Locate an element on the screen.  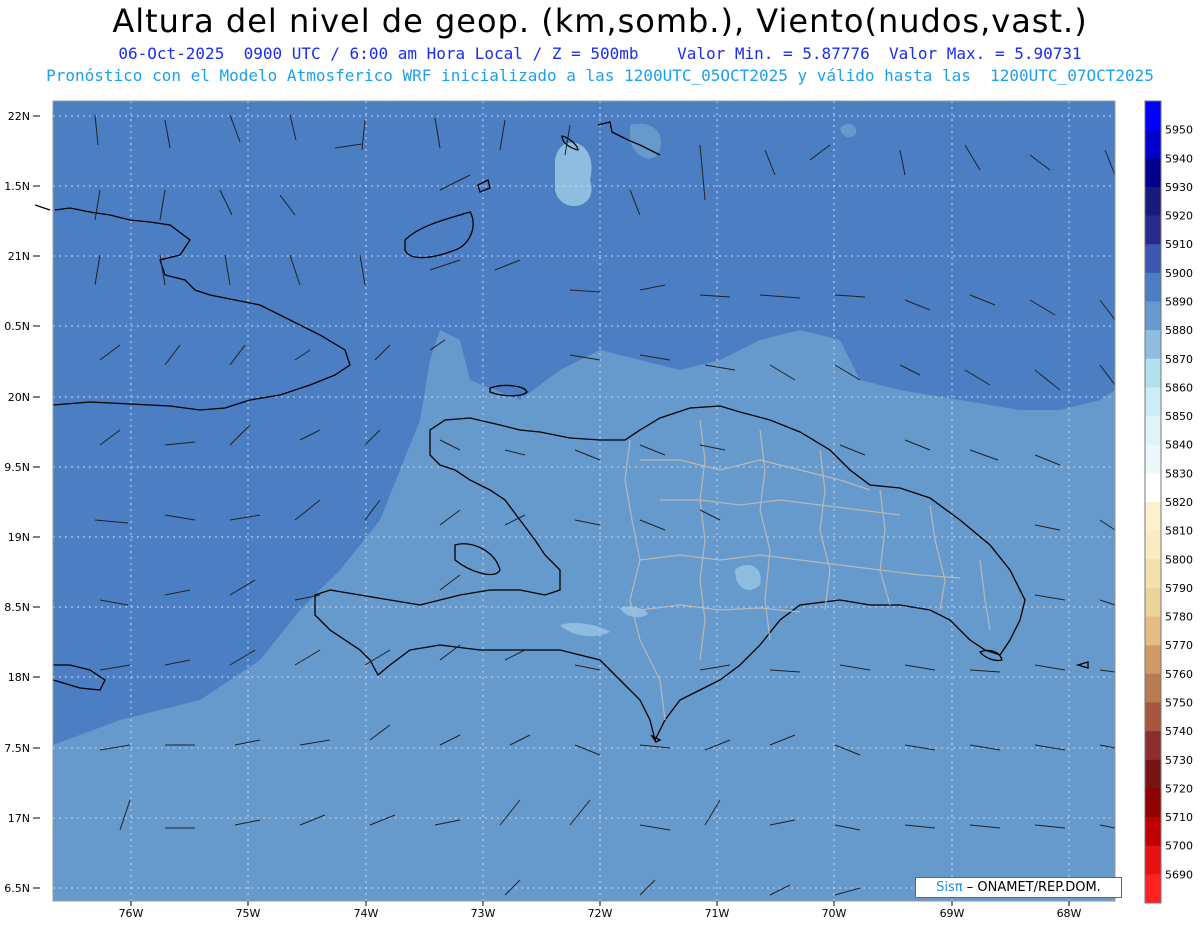
lon-axis: 76W 75W 74W 73W 72W 71W 70W 69W 68W is located at coordinates (600, 910).